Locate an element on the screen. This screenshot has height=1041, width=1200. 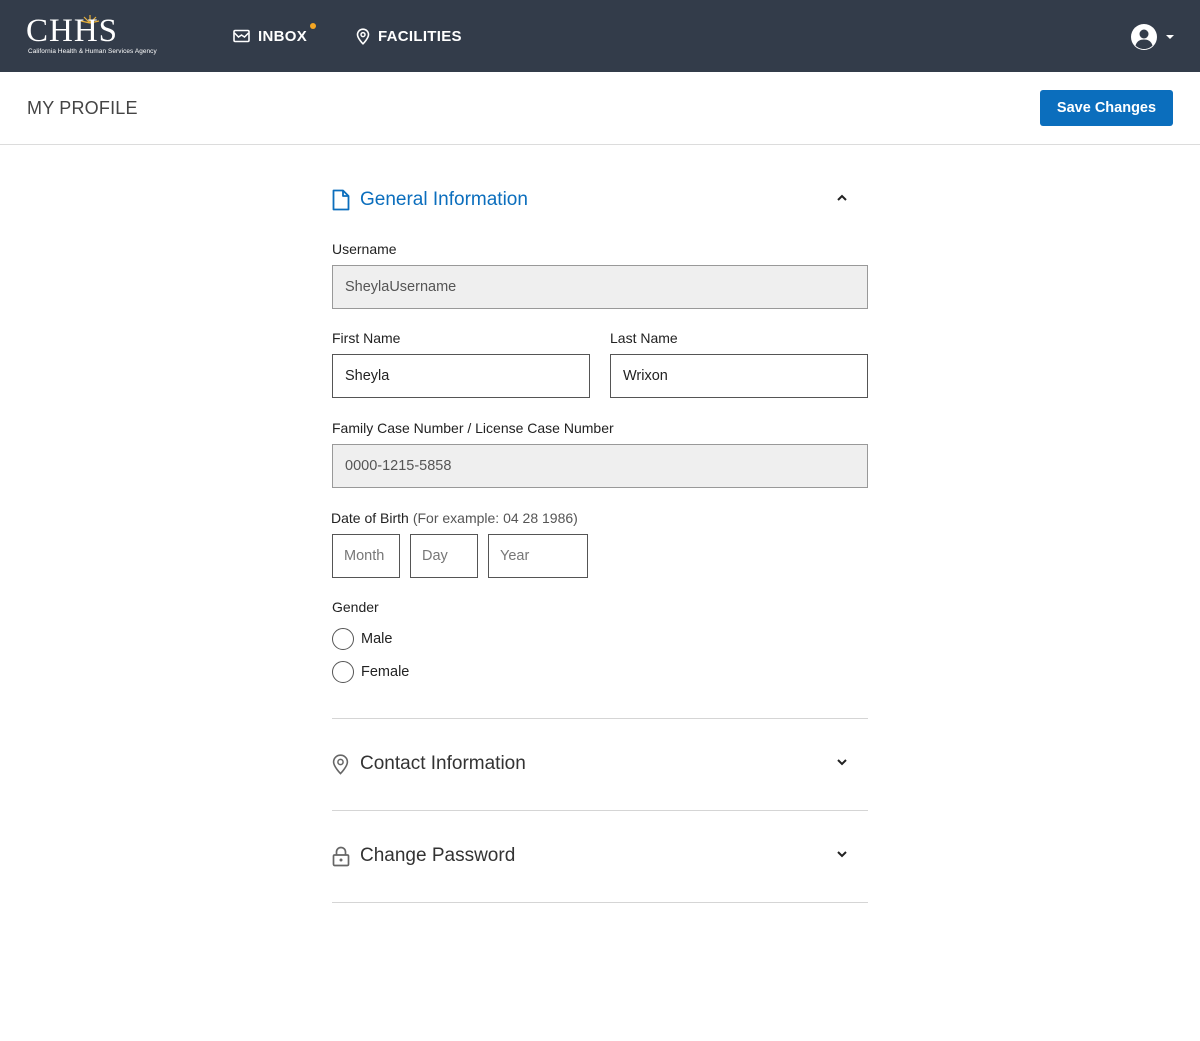
chevron-up-icon is located at coordinates (842, 197).